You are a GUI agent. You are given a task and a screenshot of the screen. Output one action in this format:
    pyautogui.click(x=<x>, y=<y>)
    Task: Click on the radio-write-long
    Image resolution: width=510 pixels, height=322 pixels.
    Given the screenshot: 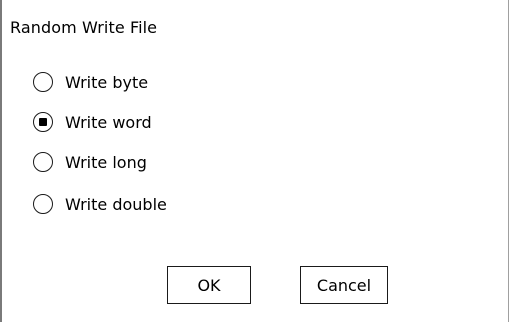 What is the action you would take?
    pyautogui.click(x=43, y=162)
    